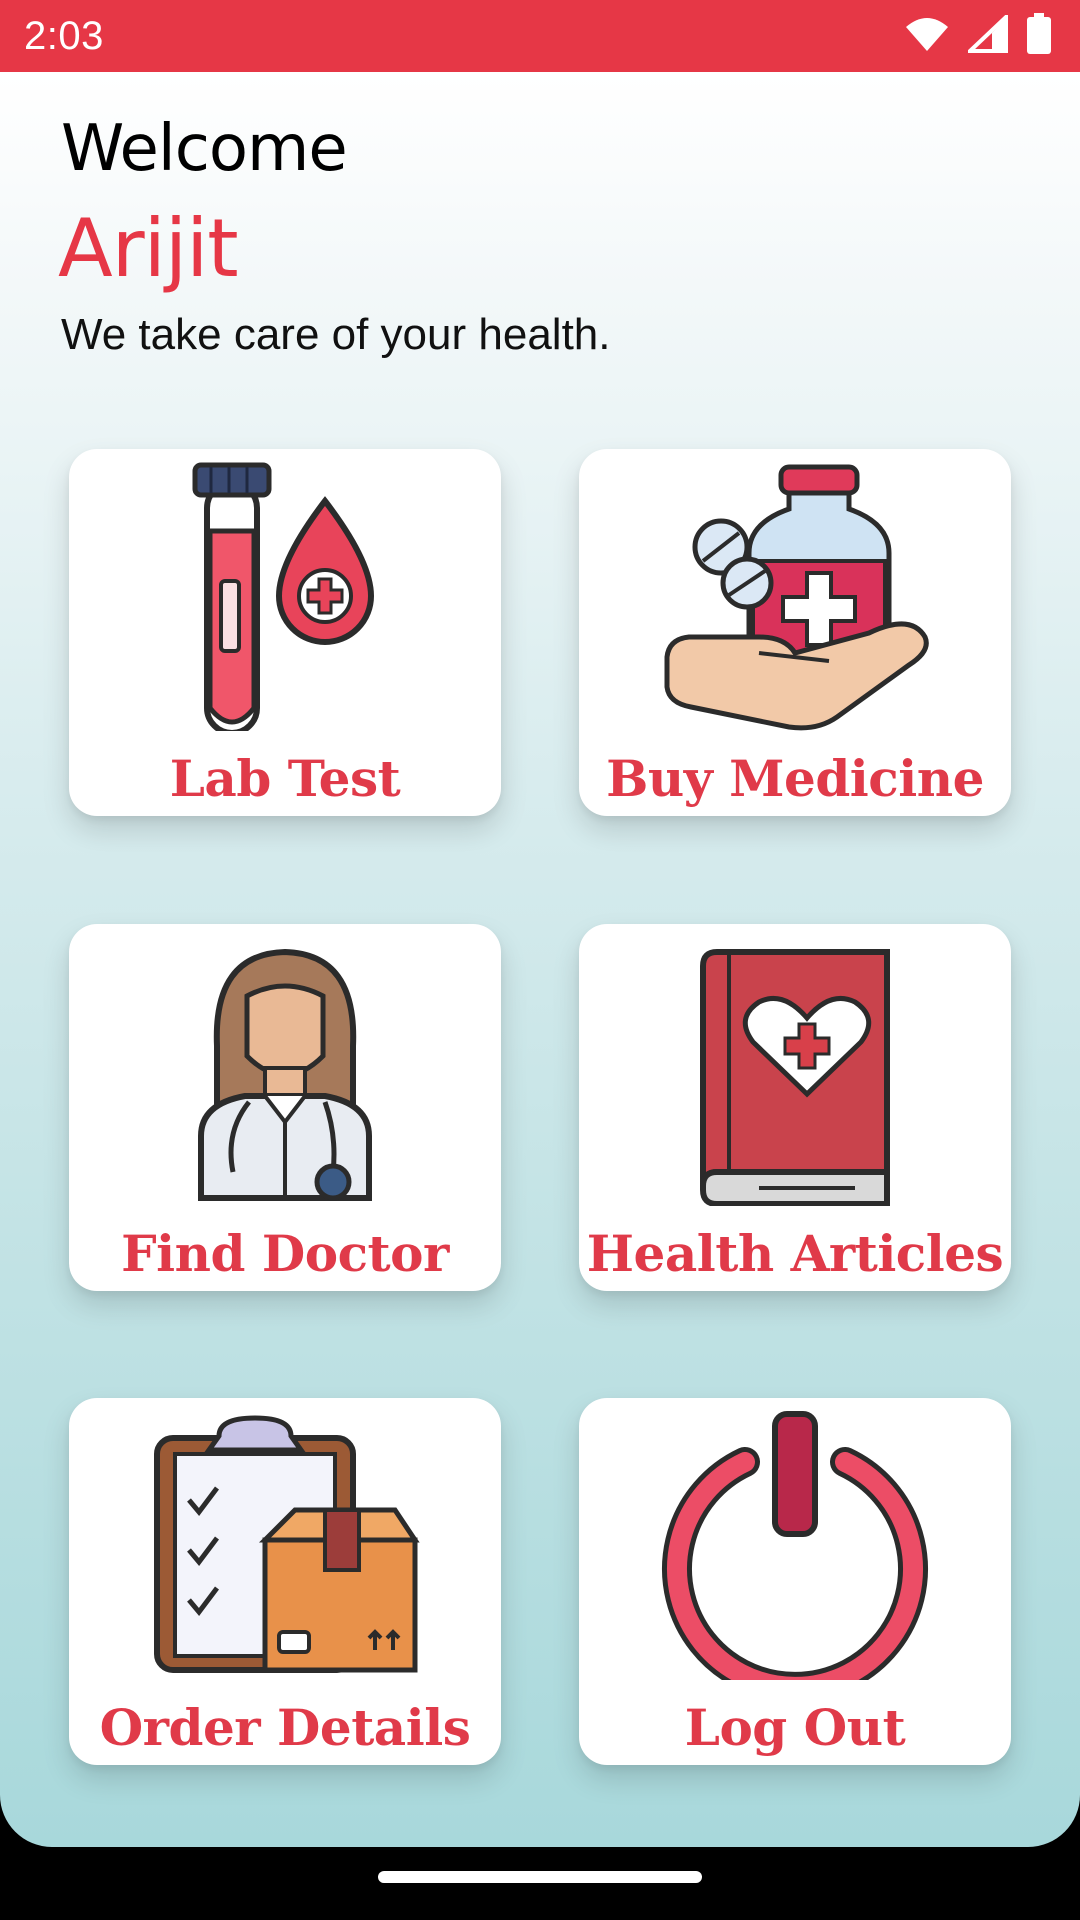 The width and height of the screenshot is (1080, 1920). I want to click on health-articles-card: Health Articles, so click(795, 1107).